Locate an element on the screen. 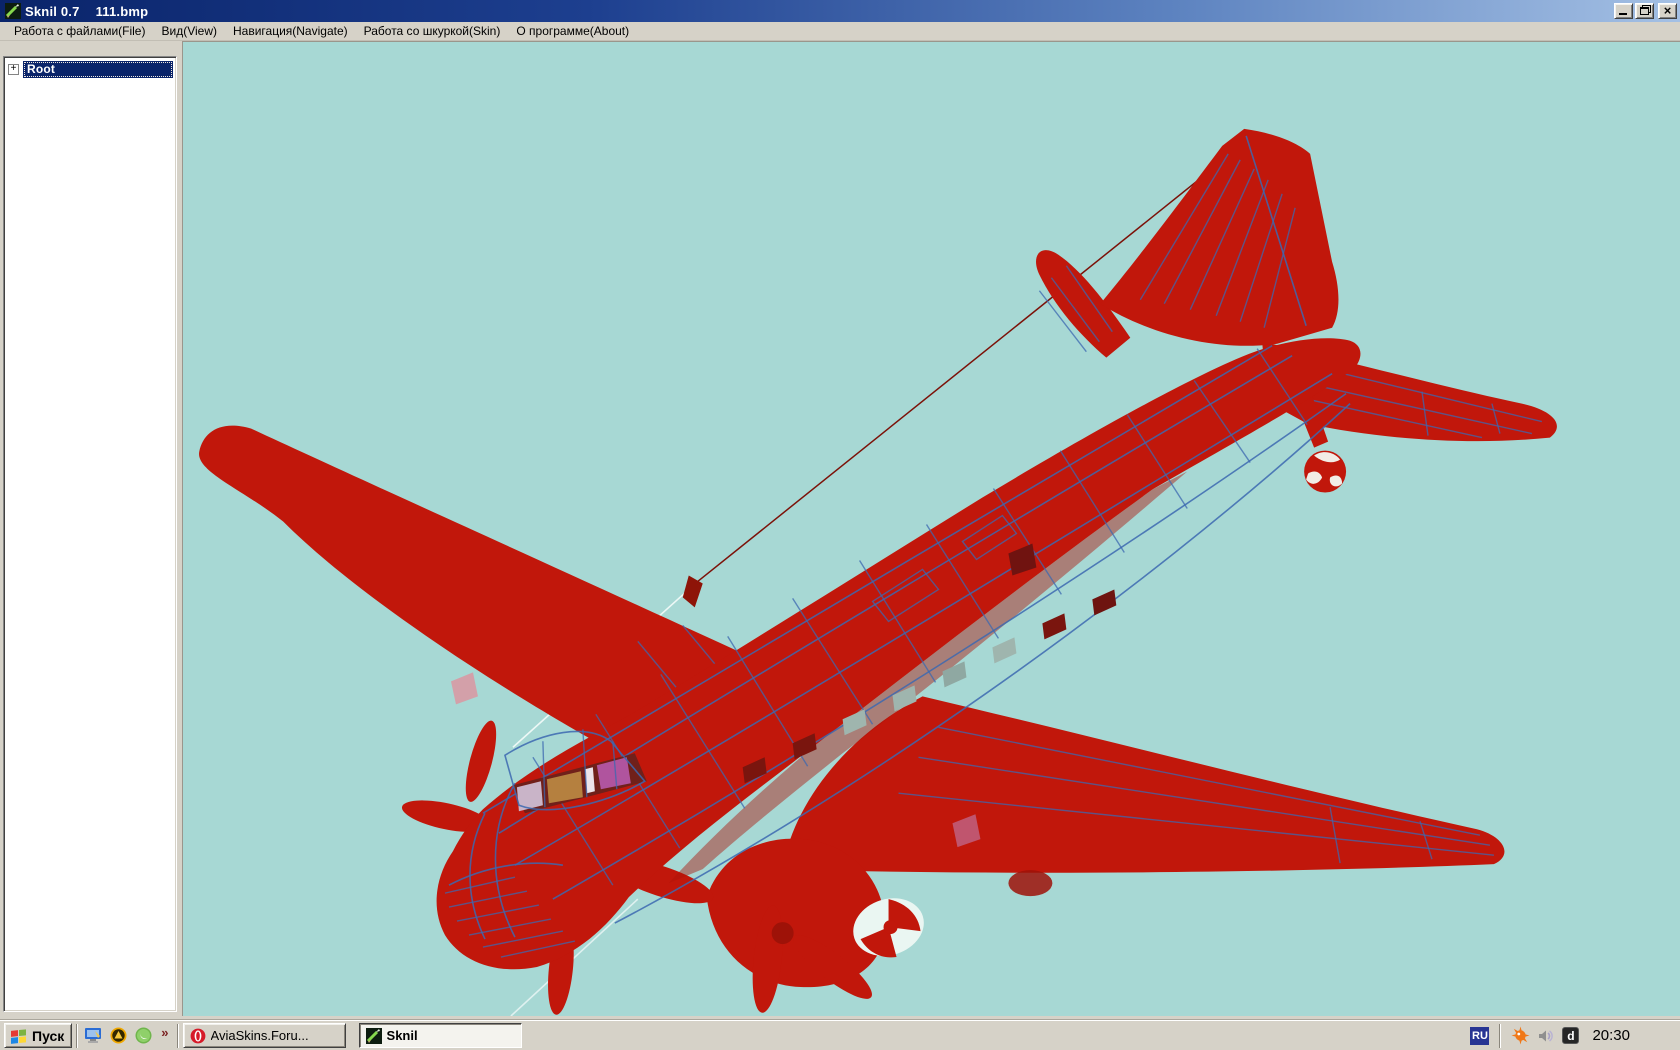 The width and height of the screenshot is (1680, 1050). download-master-glyph: d is located at coordinates (1571, 1035).